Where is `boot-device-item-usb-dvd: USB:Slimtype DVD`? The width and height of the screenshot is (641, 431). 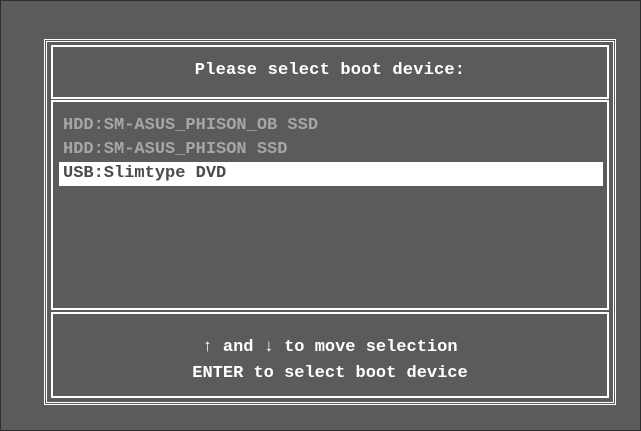 boot-device-item-usb-dvd: USB:Slimtype DVD is located at coordinates (331, 174).